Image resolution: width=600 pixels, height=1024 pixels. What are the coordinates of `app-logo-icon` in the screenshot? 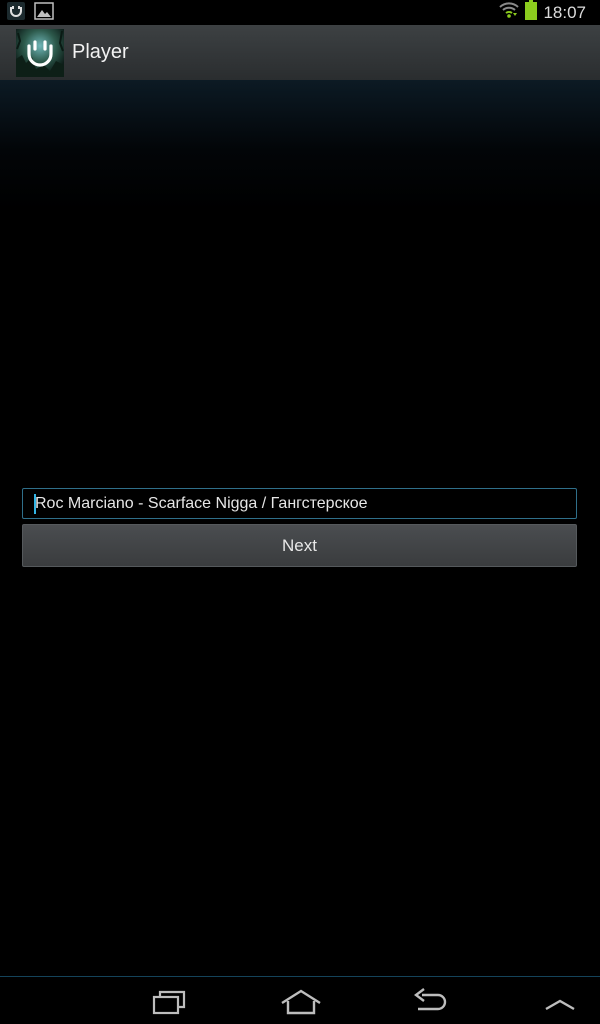 It's located at (40, 53).